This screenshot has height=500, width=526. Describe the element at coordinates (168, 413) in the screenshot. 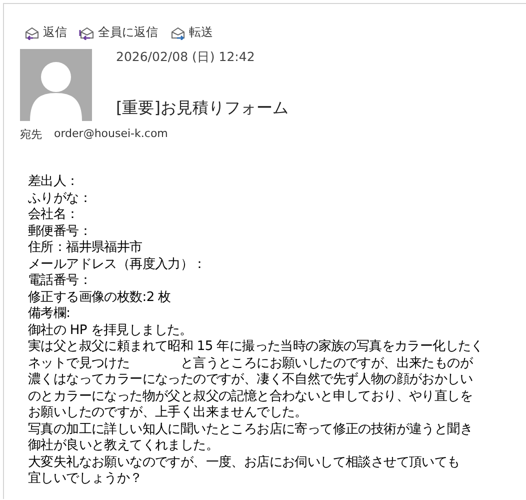

I see `body-text-line: お願いしたのですが、上手く出来ませんでした。` at that location.